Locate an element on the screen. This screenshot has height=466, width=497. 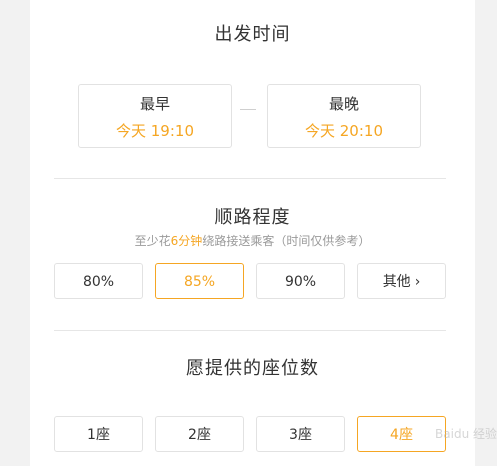
detour-option-90: 90% is located at coordinates (300, 281).